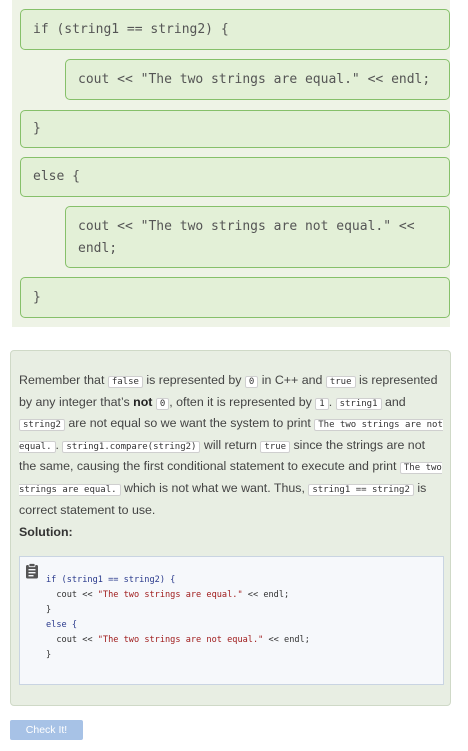 The height and width of the screenshot is (751, 468). What do you see at coordinates (62, 625) in the screenshot?
I see `code-line: else {` at bounding box center [62, 625].